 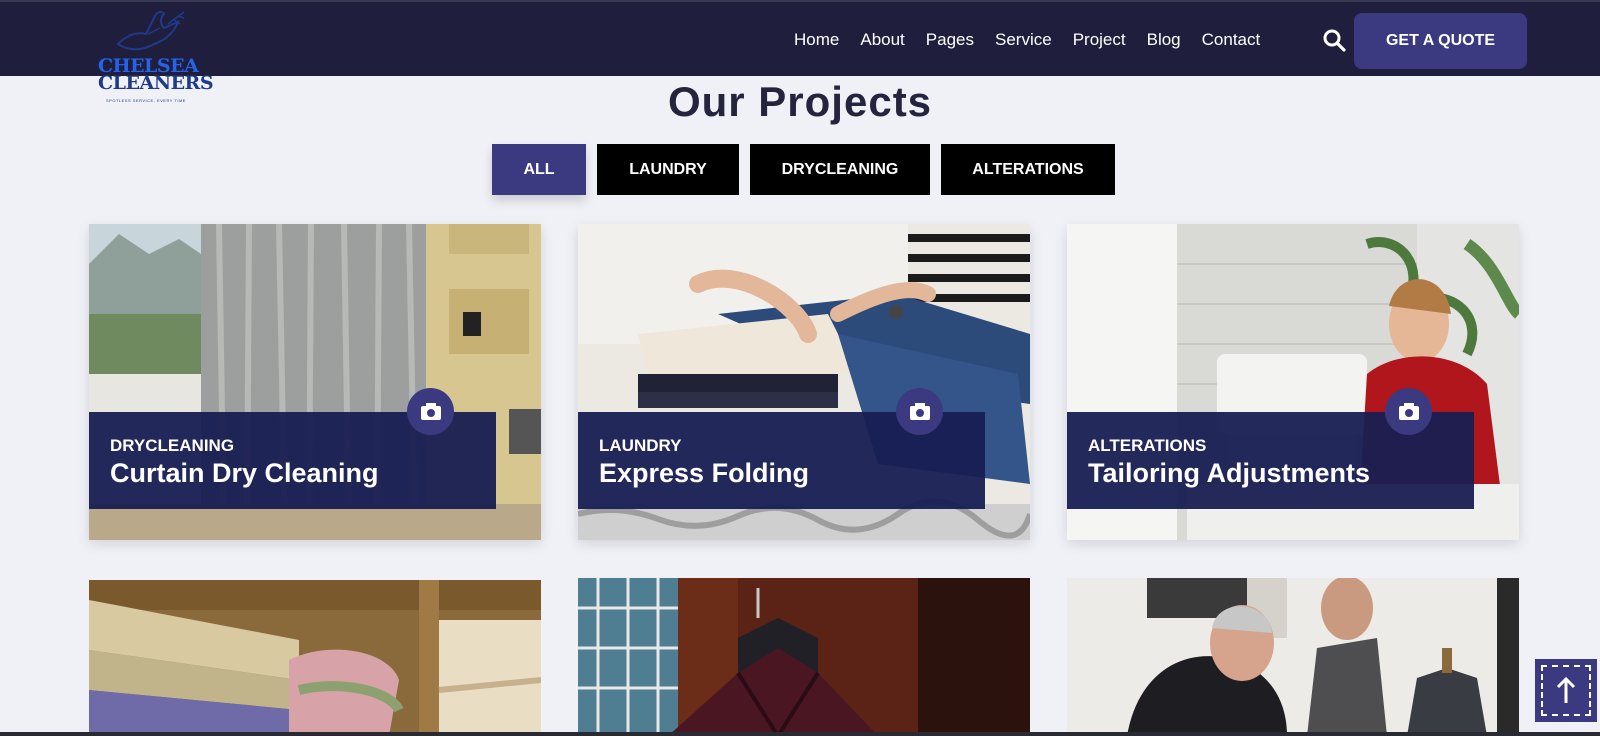 What do you see at coordinates (1099, 40) in the screenshot?
I see `nav-project: Project` at bounding box center [1099, 40].